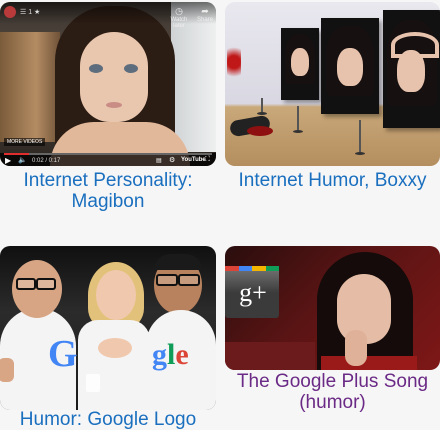  Describe the element at coordinates (179, 11) in the screenshot. I see `clock-icon: ◷` at that location.